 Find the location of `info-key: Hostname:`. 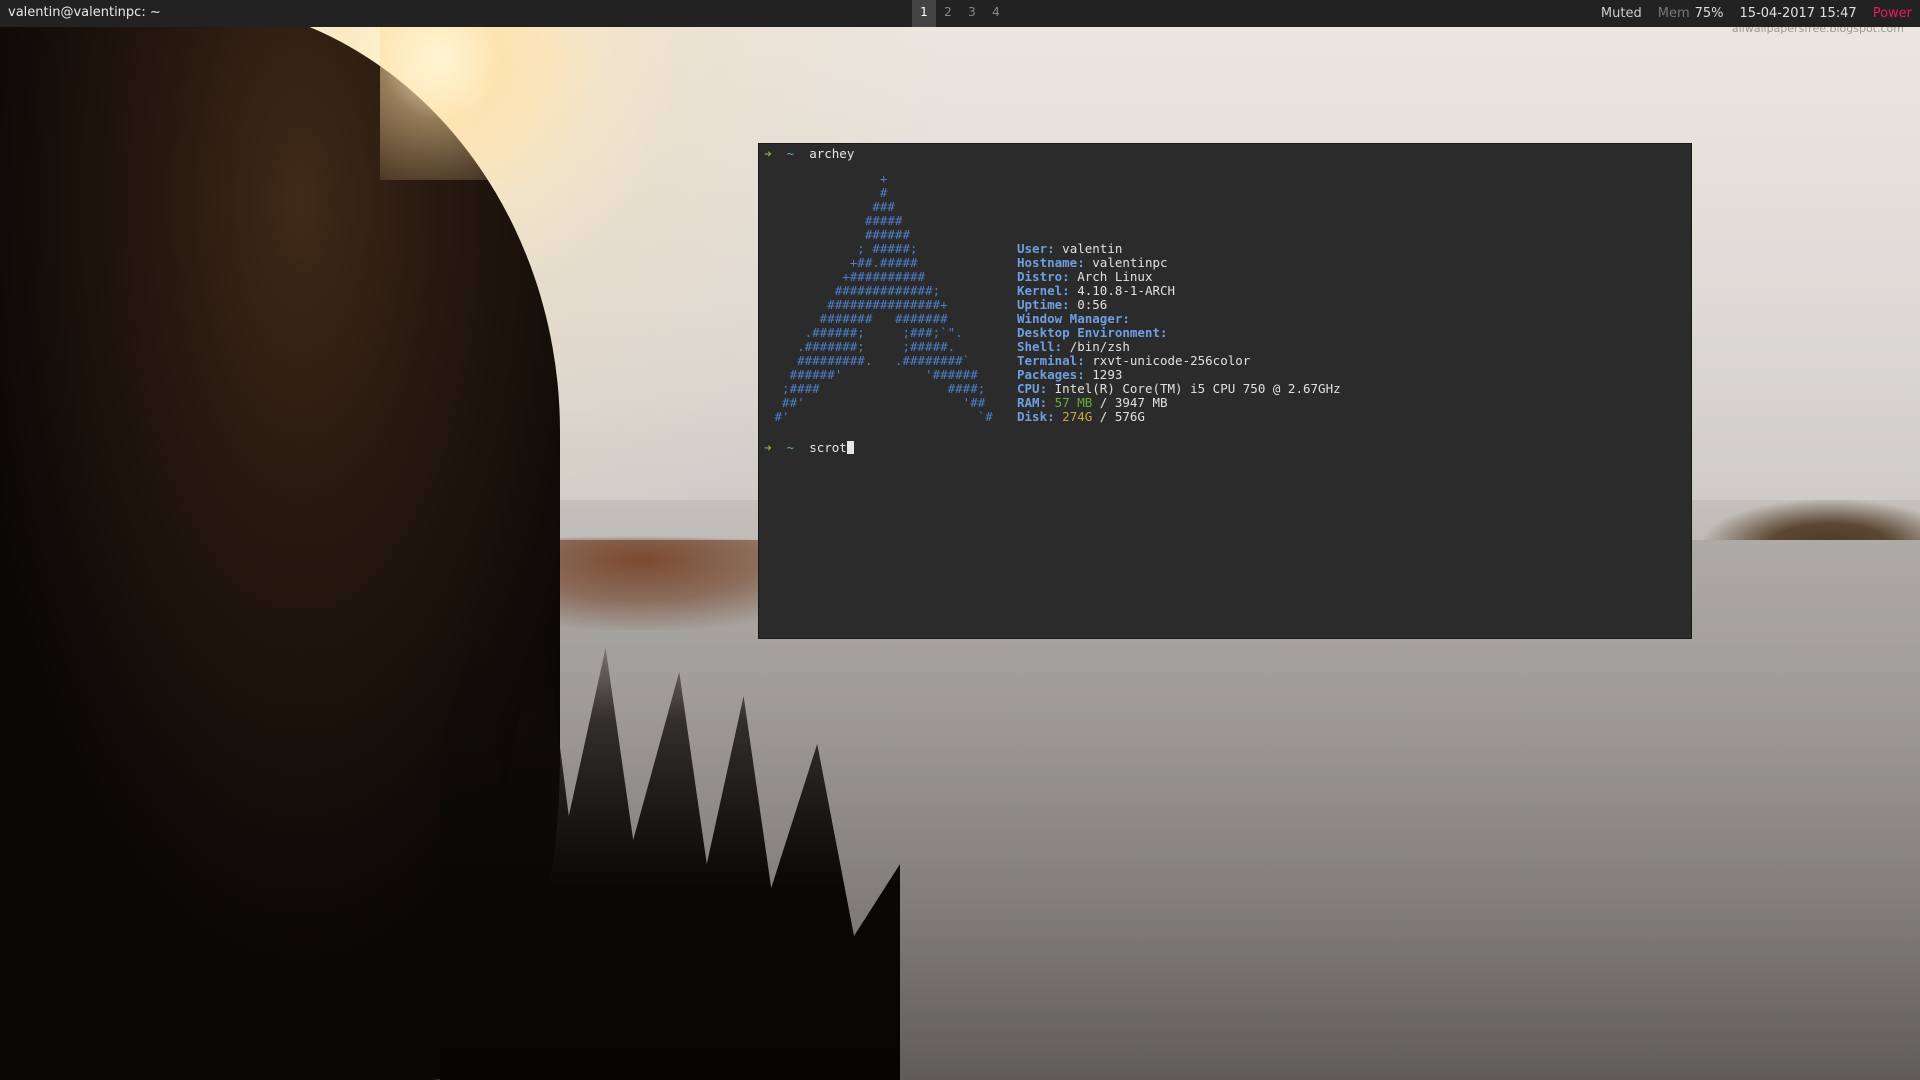

info-key: Hostname: is located at coordinates (1051, 262).